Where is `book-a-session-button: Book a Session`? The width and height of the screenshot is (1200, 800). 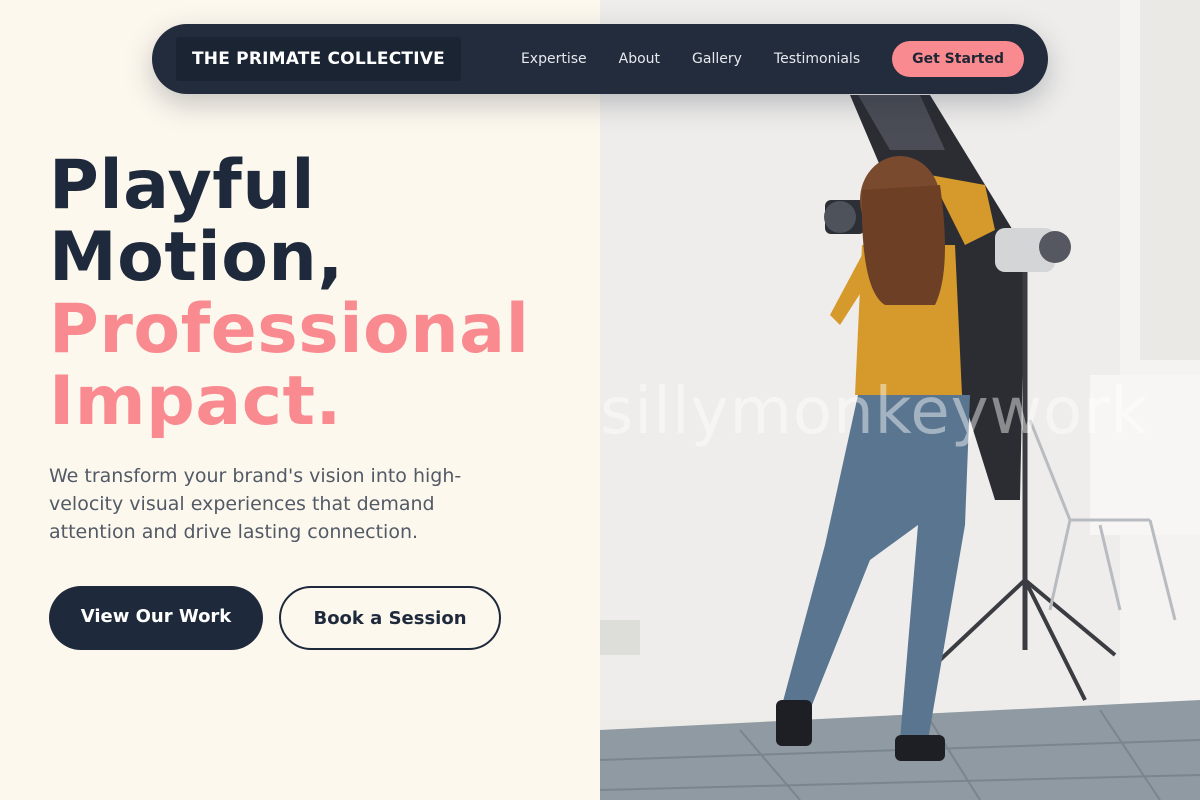 book-a-session-button: Book a Session is located at coordinates (390, 618).